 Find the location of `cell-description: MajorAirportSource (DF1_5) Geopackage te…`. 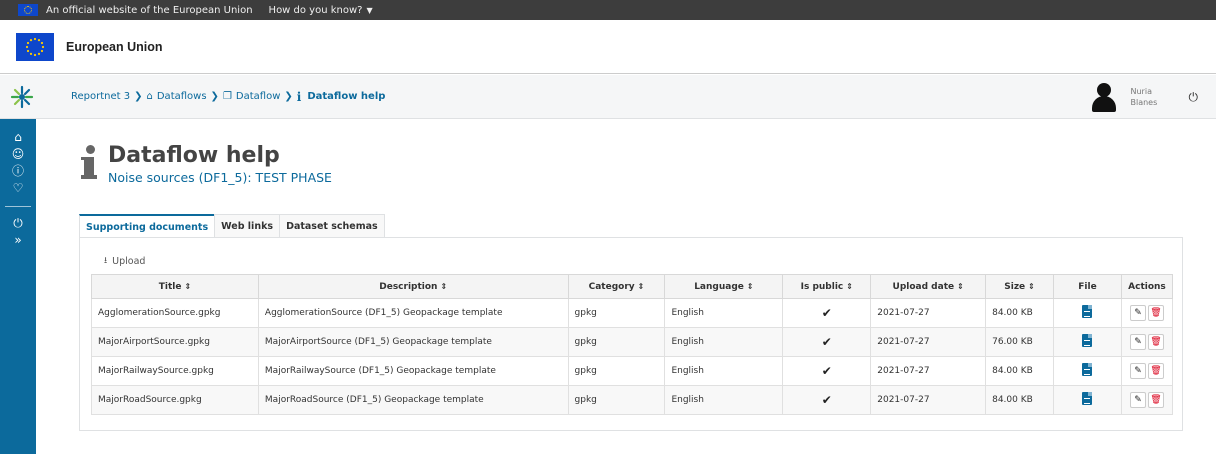

cell-description: MajorAirportSource (DF1_5) Geopackage te… is located at coordinates (413, 342).